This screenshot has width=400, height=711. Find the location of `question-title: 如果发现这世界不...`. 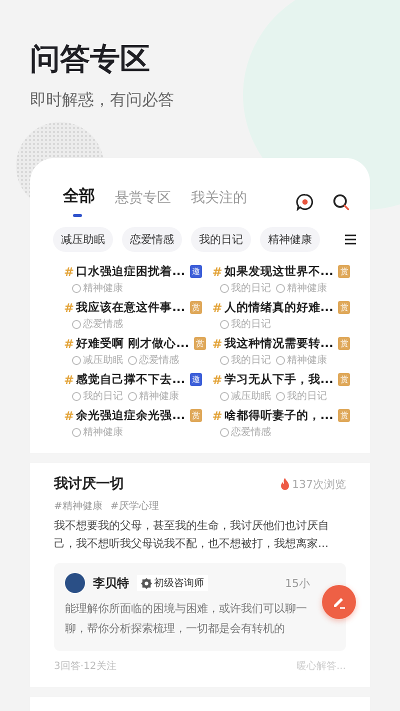

question-title: 如果发现这世界不... is located at coordinates (279, 271).